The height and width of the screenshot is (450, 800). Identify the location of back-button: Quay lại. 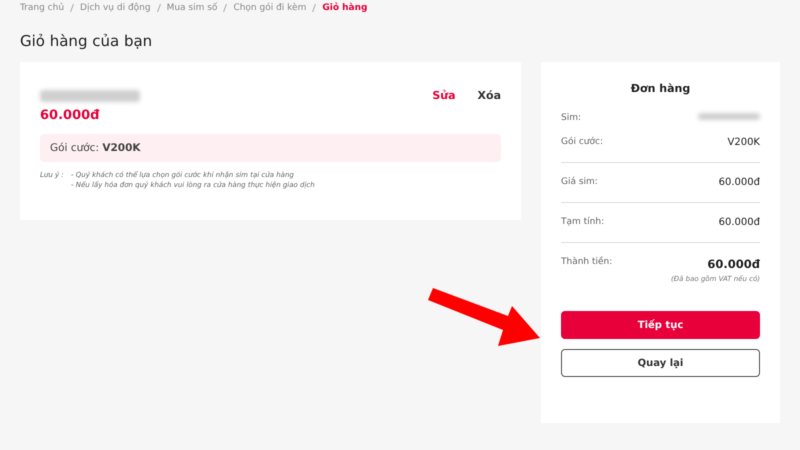
(660, 363).